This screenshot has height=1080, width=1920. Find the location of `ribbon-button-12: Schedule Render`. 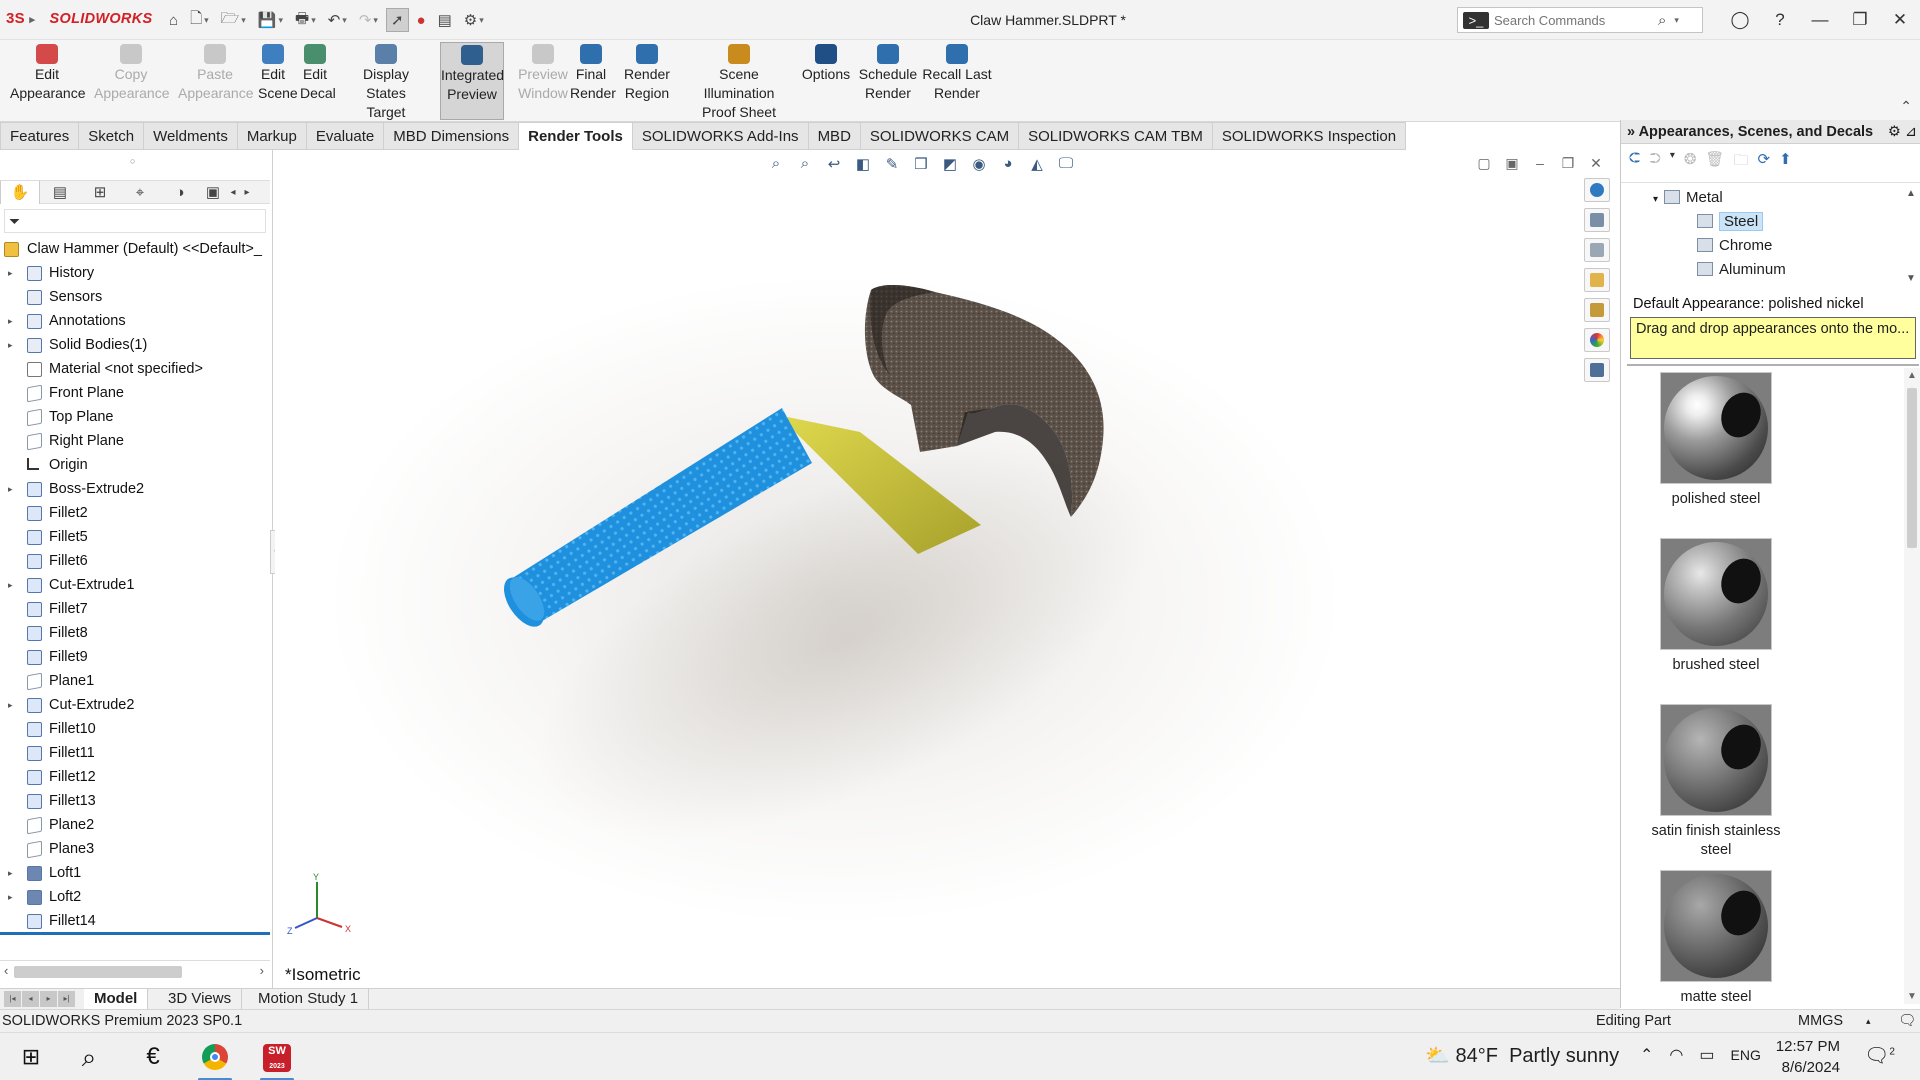

ribbon-button-12: Schedule Render is located at coordinates (888, 72).